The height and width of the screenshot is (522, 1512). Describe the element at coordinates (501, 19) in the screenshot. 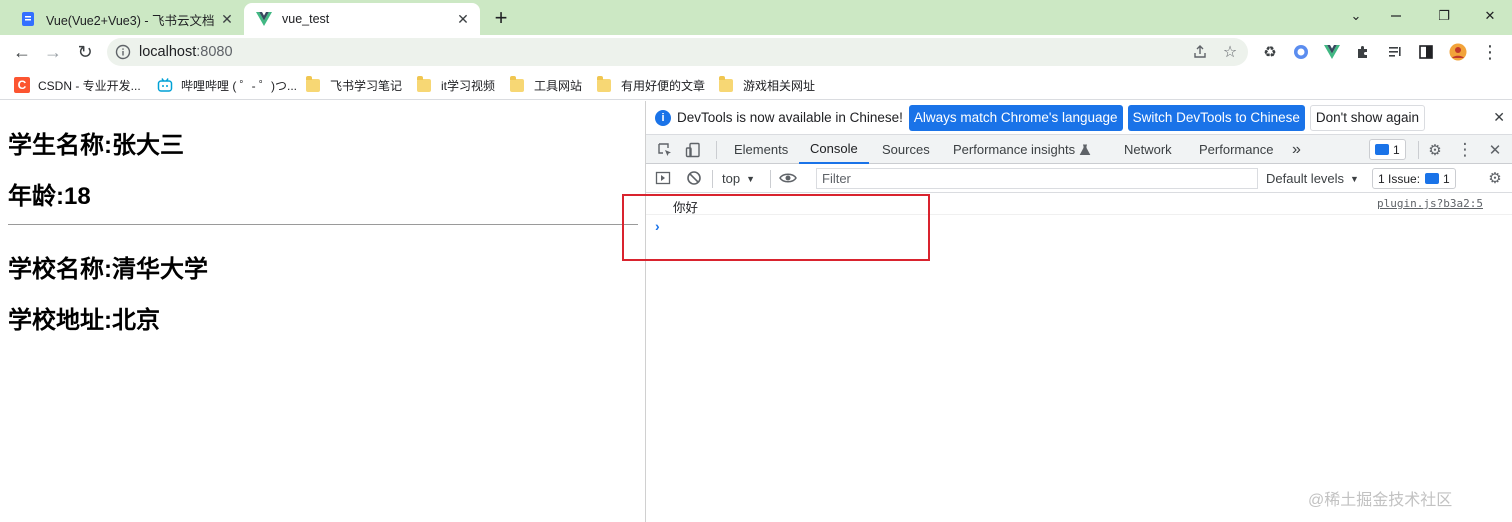

I see `new-tab-button: +` at that location.